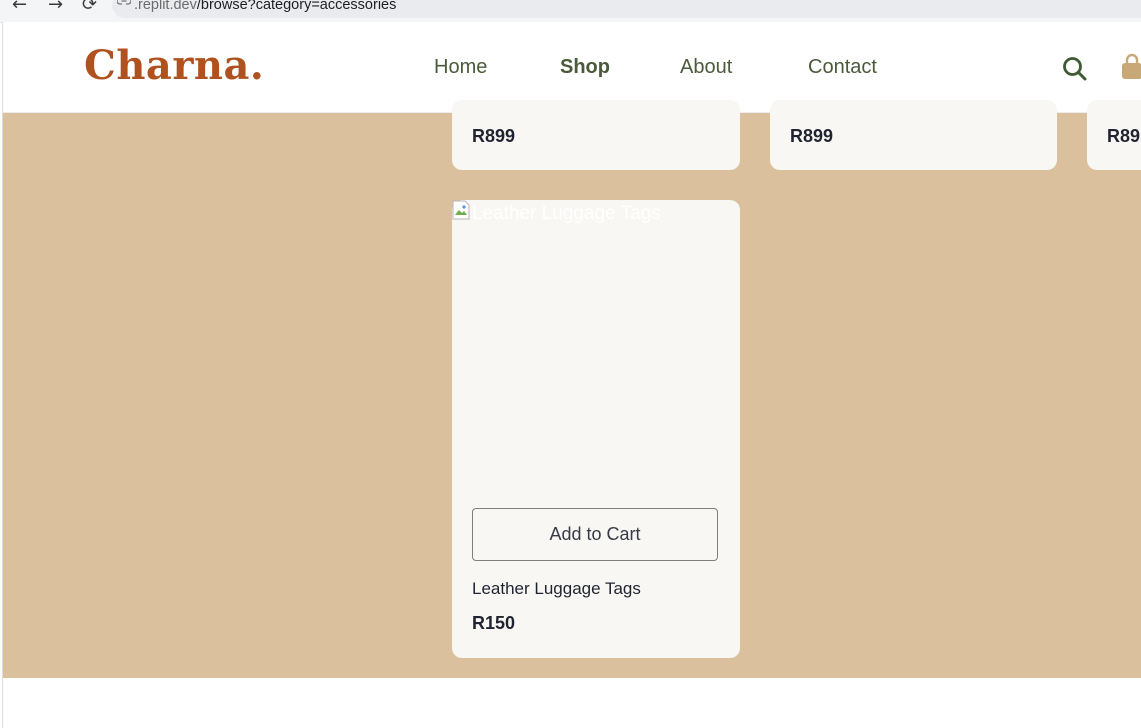 The width and height of the screenshot is (1141, 728). Describe the element at coordinates (494, 623) in the screenshot. I see `product-price: R150` at that location.